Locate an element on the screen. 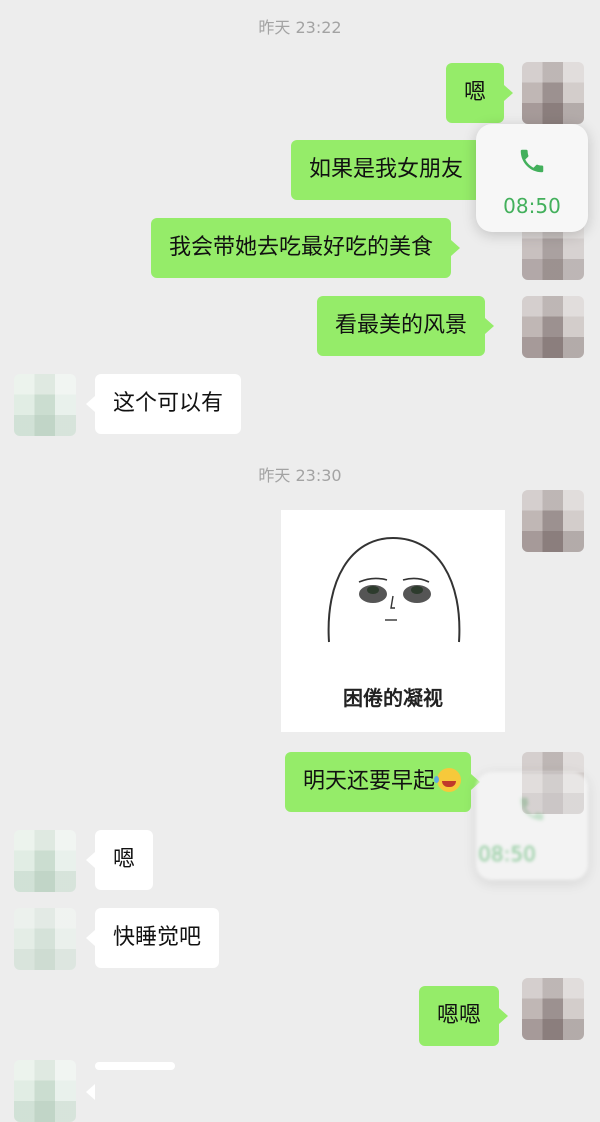 Image resolution: width=600 pixels, height=1122 pixels. message-bubble-outgoing: 看最美的风景 is located at coordinates (406, 326).